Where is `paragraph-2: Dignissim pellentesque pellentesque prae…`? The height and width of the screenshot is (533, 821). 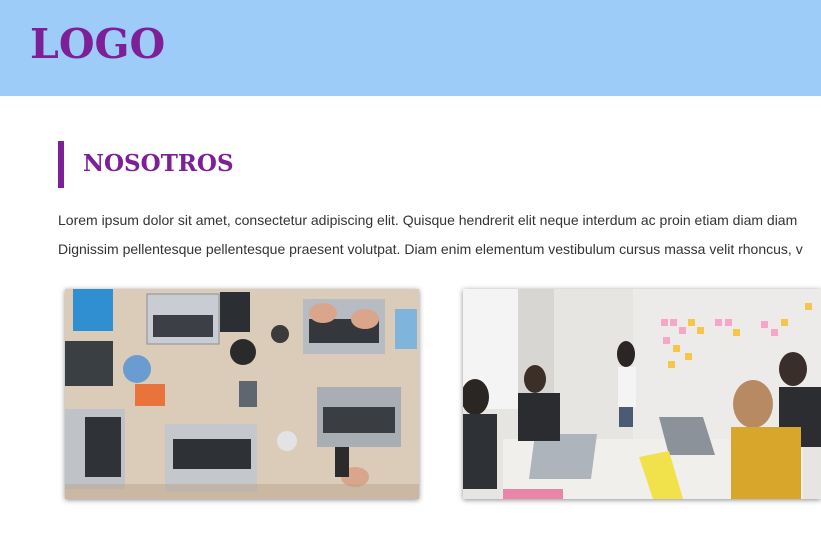
paragraph-2: Dignissim pellentesque pellentesque prae… is located at coordinates (430, 249).